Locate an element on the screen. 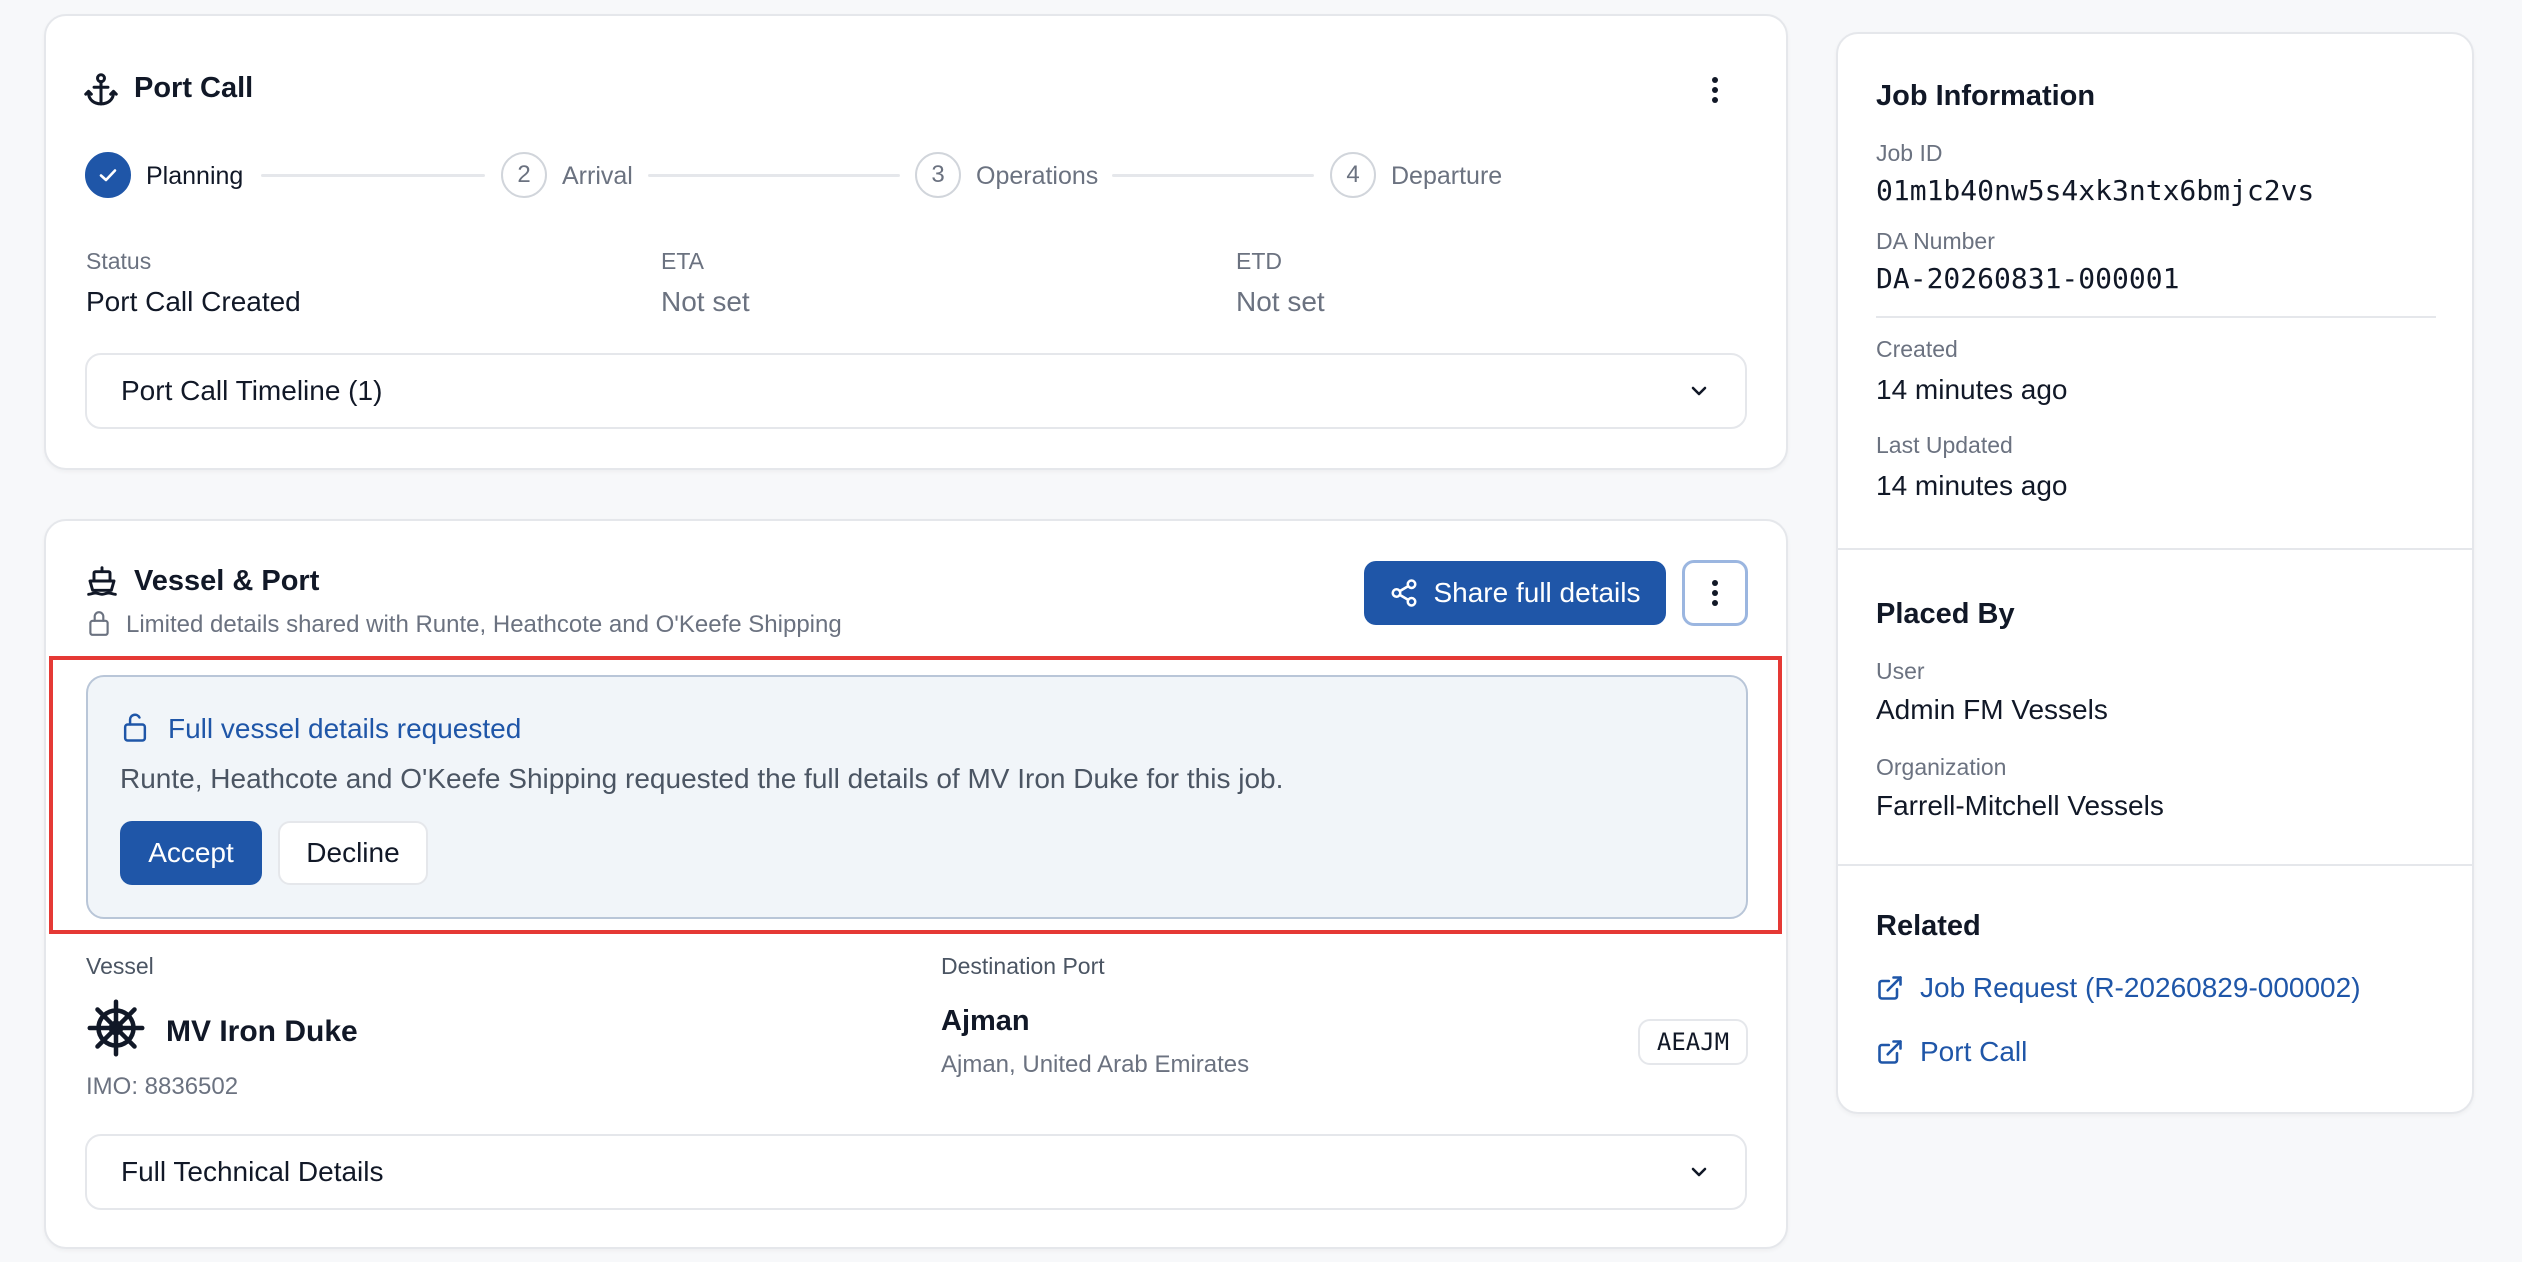 The width and height of the screenshot is (2522, 1262). da-number-label: DA Number is located at coordinates (1935, 241).